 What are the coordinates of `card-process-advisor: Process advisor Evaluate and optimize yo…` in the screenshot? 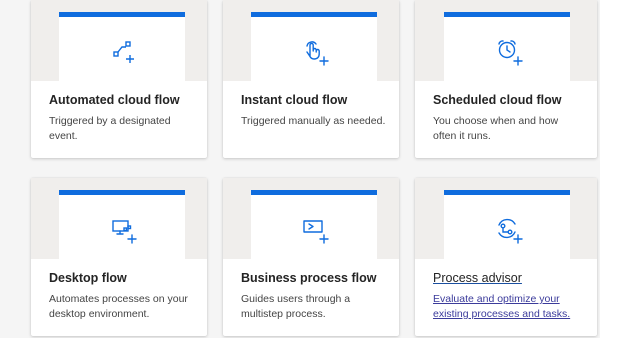 It's located at (506, 257).